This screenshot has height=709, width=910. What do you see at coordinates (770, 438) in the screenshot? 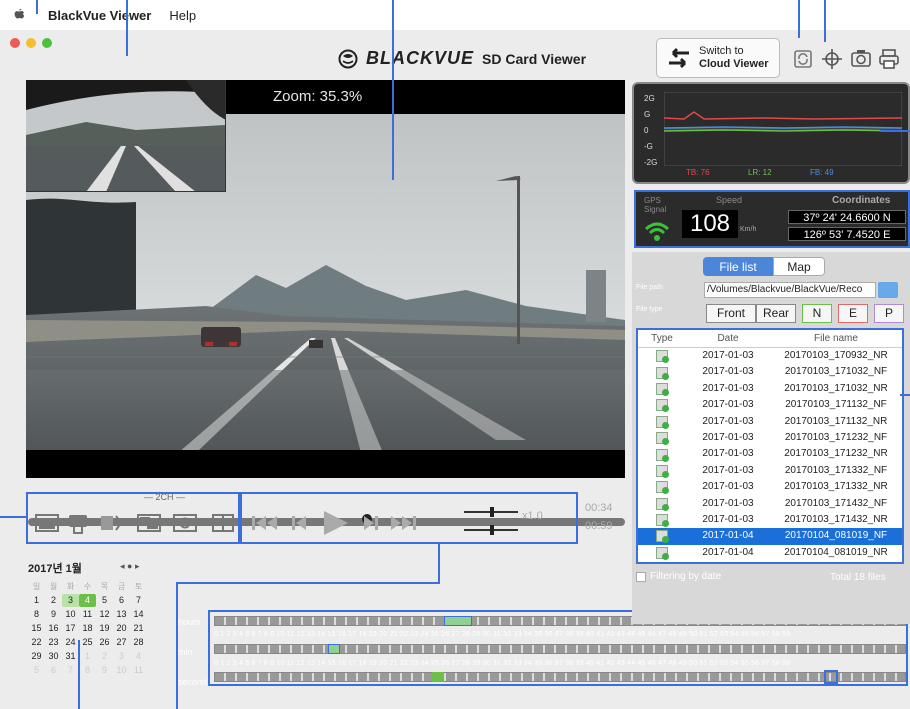
I see `file-row: 2017-01-03 20170103_171232_NF` at bounding box center [770, 438].